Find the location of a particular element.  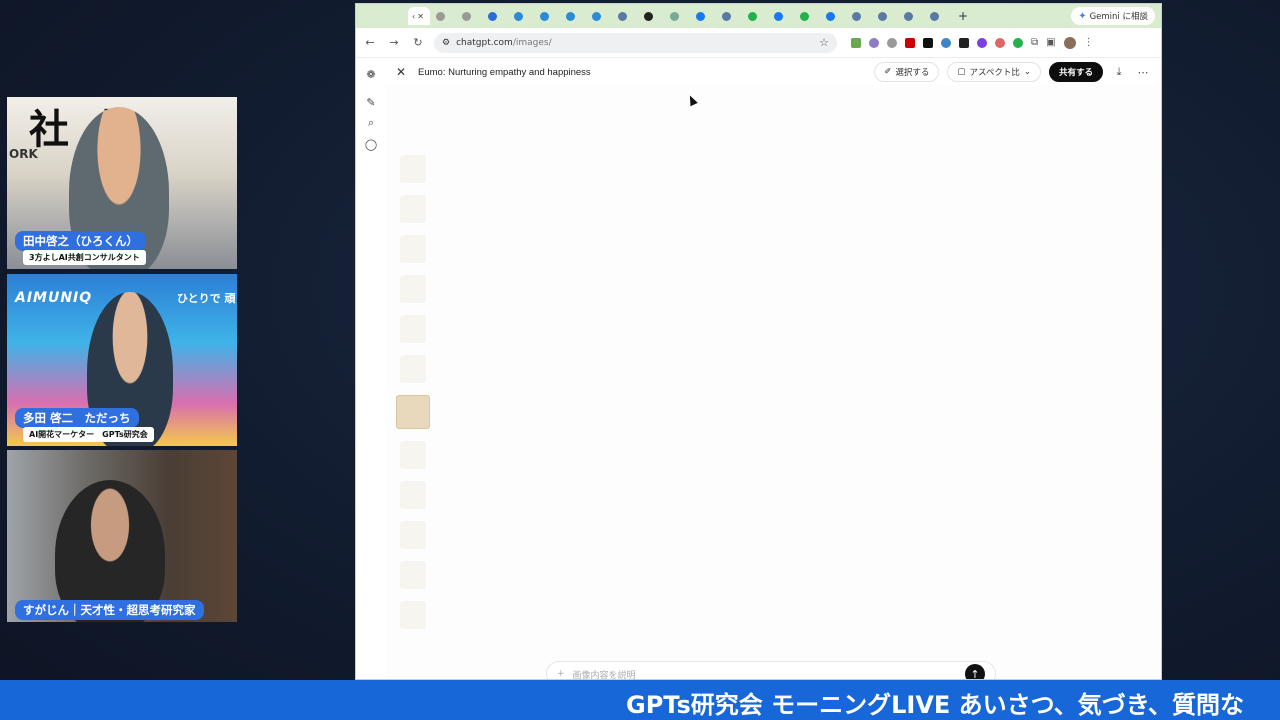

puzzle-icon: ⧉ is located at coordinates (1034, 42).